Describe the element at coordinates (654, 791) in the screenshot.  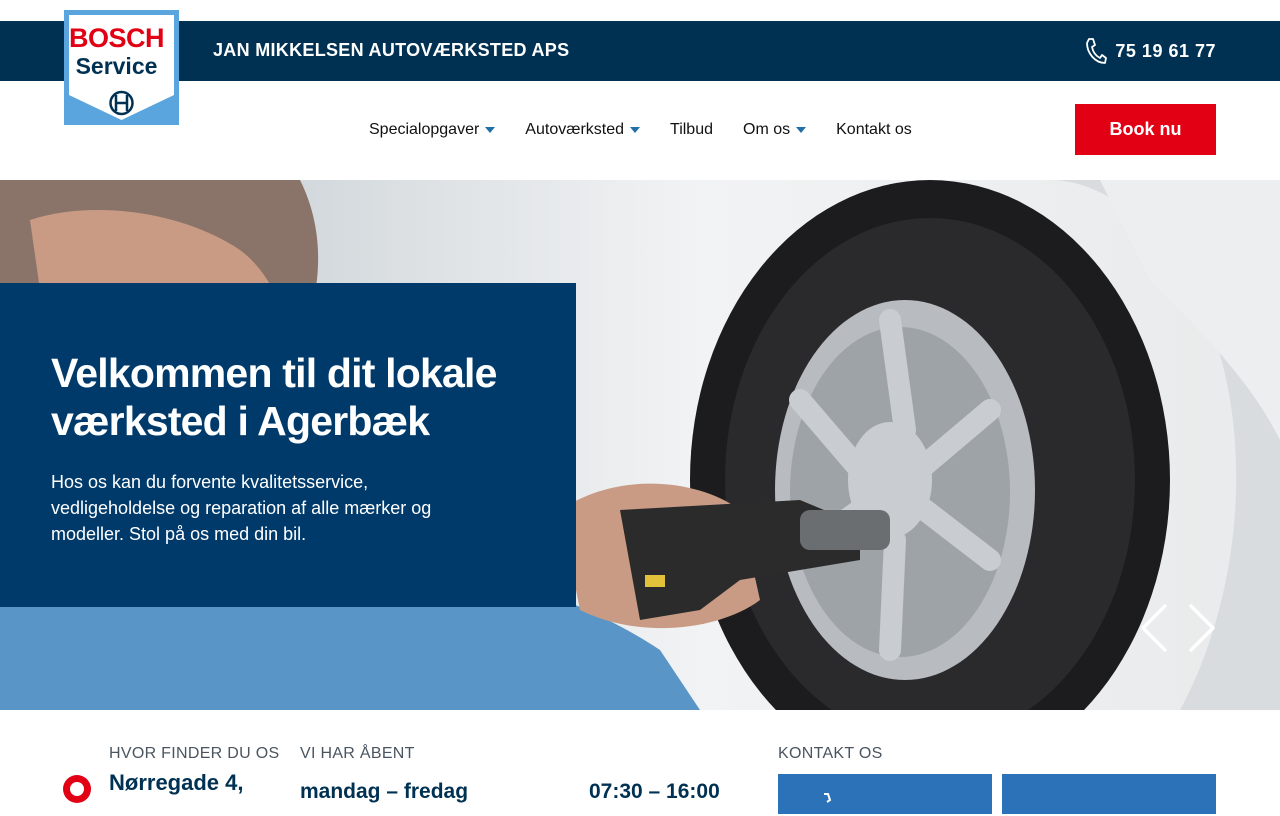
I see `opening-hours: 07:30 – 16:00` at that location.